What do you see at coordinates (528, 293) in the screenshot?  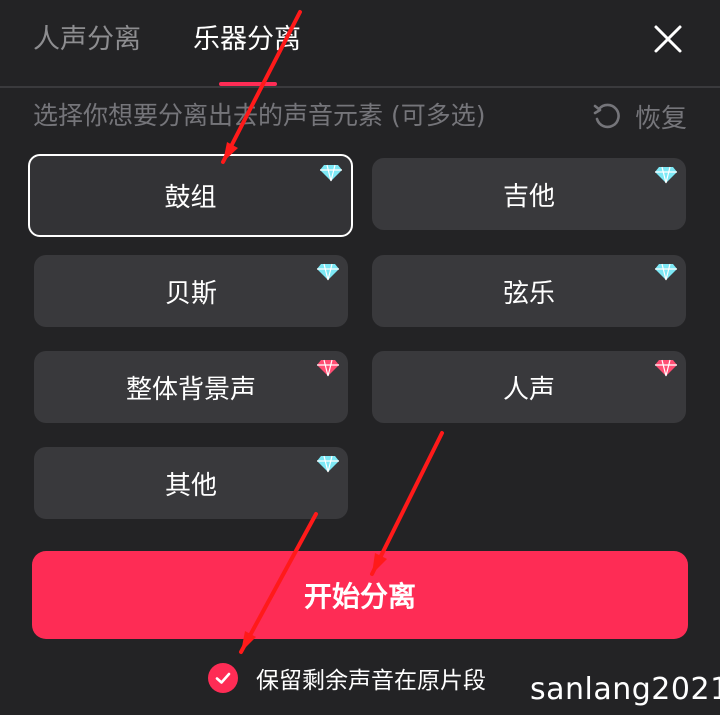 I see `option-label: 弦乐` at bounding box center [528, 293].